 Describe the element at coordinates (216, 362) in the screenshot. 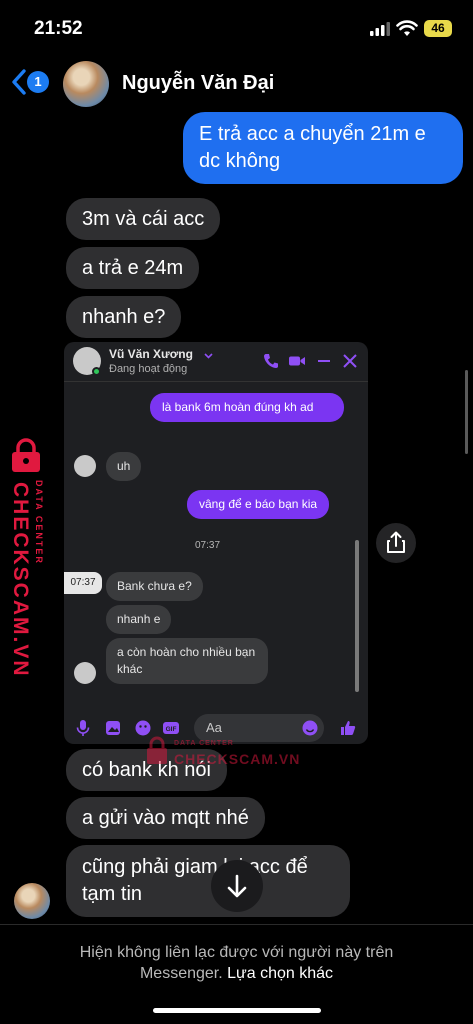

I see `embedded-chat-header: Vũ Văn Xương Đang hoạt động` at that location.